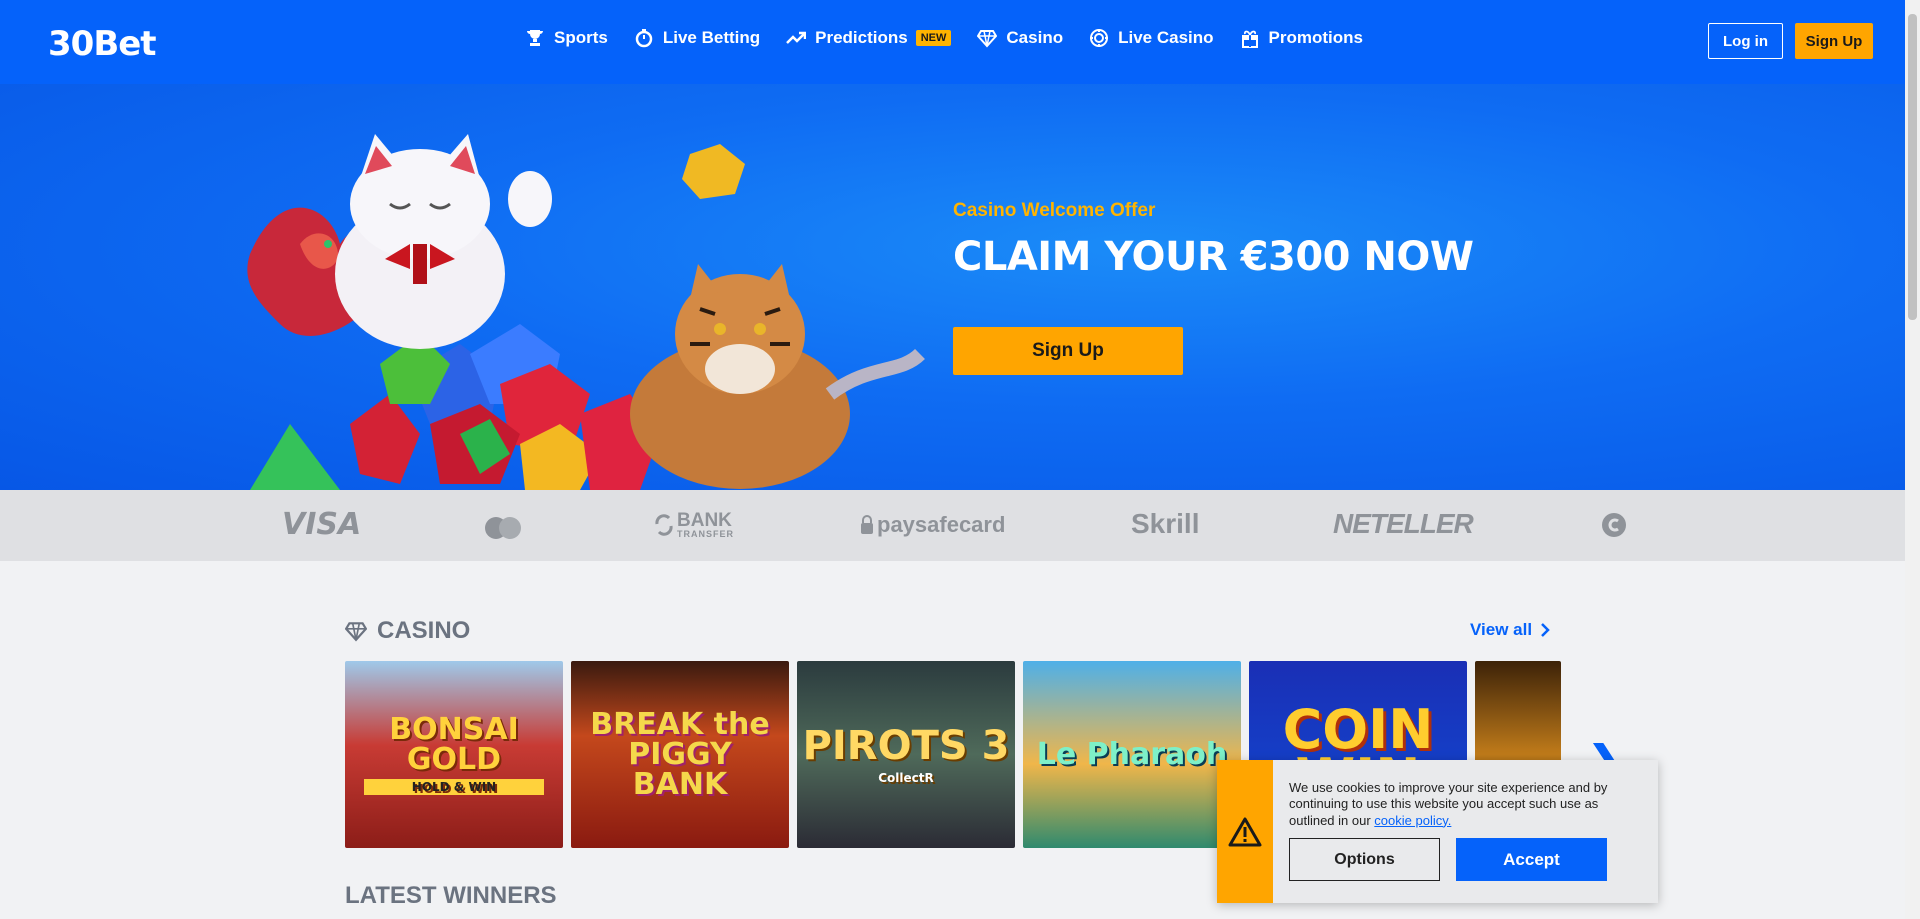 The height and width of the screenshot is (919, 1920). I want to click on nav-promotions: Promotions, so click(1301, 38).